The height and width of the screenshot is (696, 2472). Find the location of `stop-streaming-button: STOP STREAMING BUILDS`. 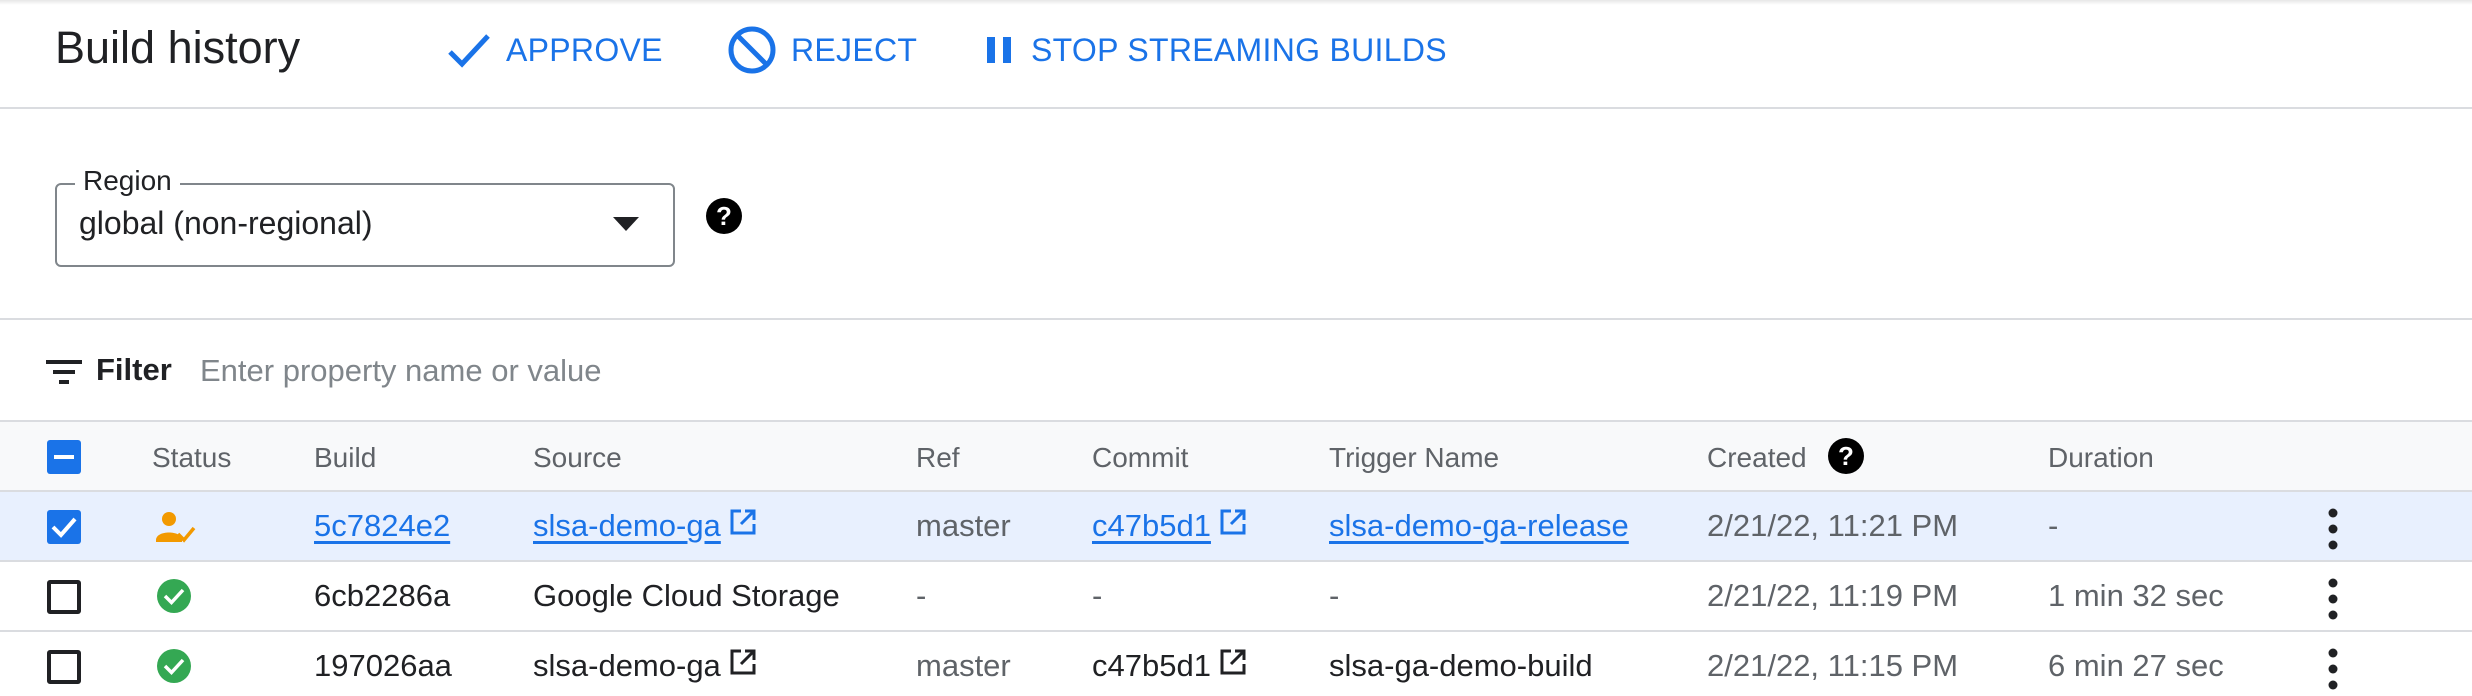

stop-streaming-button: STOP STREAMING BUILDS is located at coordinates (1216, 50).